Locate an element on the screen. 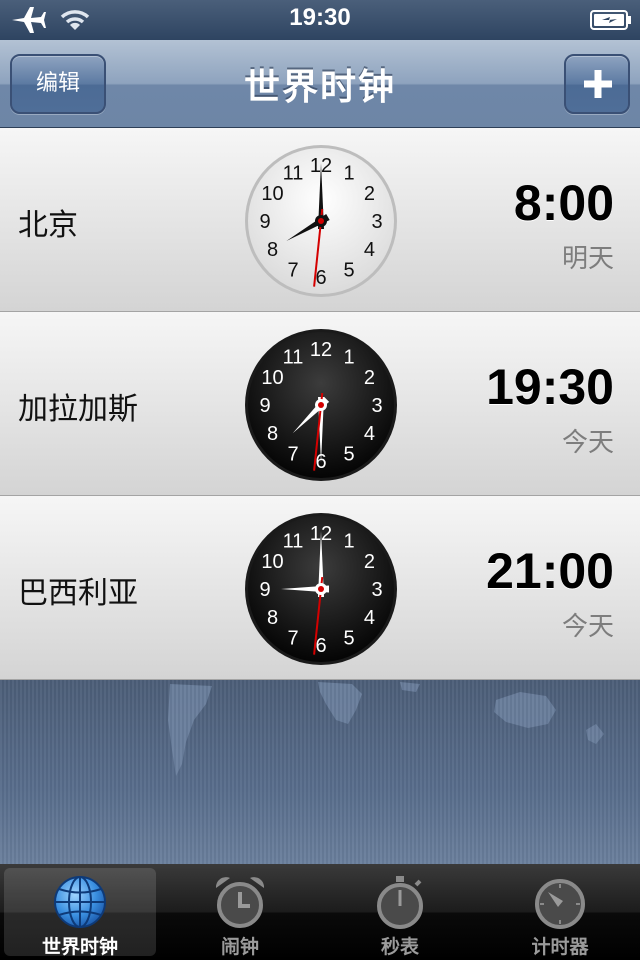 Image resolution: width=640 pixels, height=960 pixels. tab-alarm: 闹钟 is located at coordinates (240, 913).